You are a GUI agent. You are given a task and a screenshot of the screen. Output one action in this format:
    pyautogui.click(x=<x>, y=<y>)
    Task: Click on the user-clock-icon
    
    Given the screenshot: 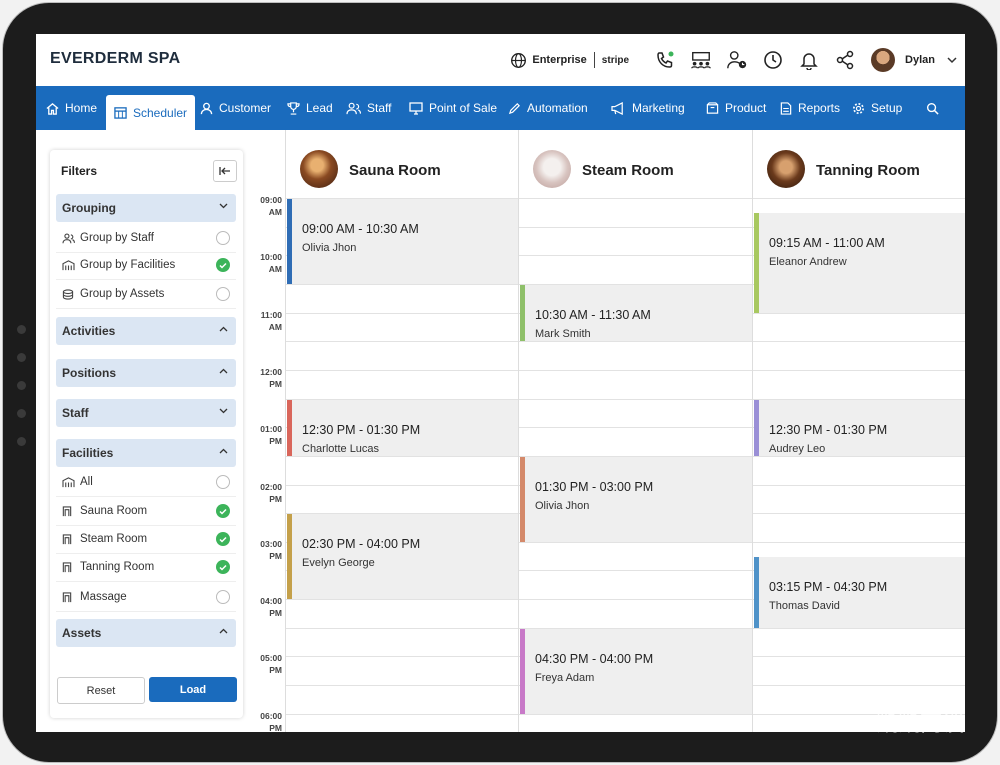 What is the action you would take?
    pyautogui.click(x=737, y=60)
    